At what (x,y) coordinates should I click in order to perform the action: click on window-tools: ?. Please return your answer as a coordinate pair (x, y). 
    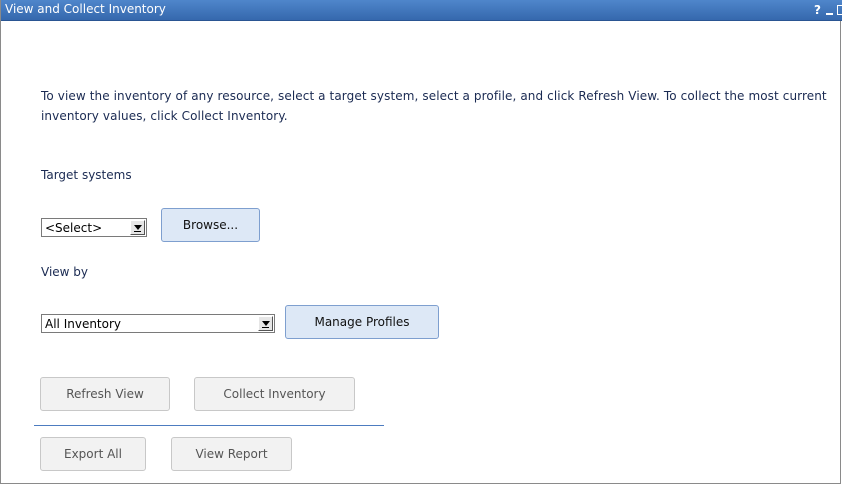
    Looking at the image, I should click on (828, 10).